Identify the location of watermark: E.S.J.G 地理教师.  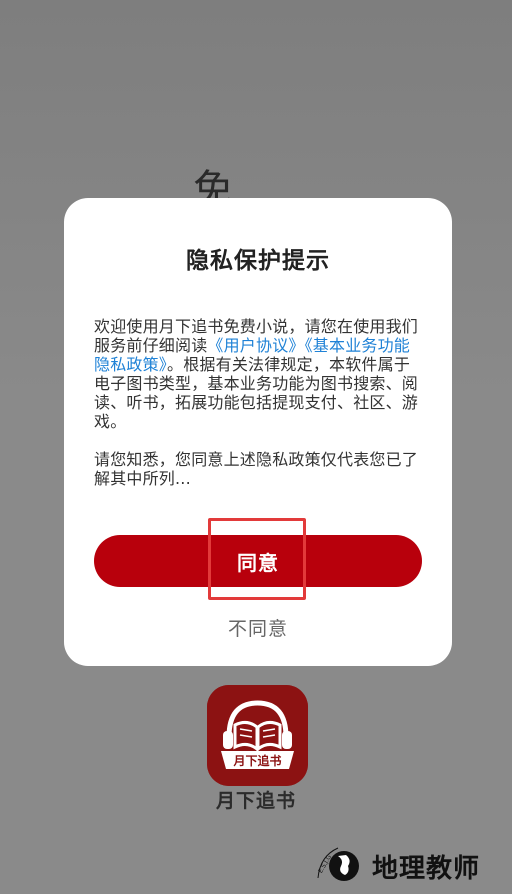
(396, 866).